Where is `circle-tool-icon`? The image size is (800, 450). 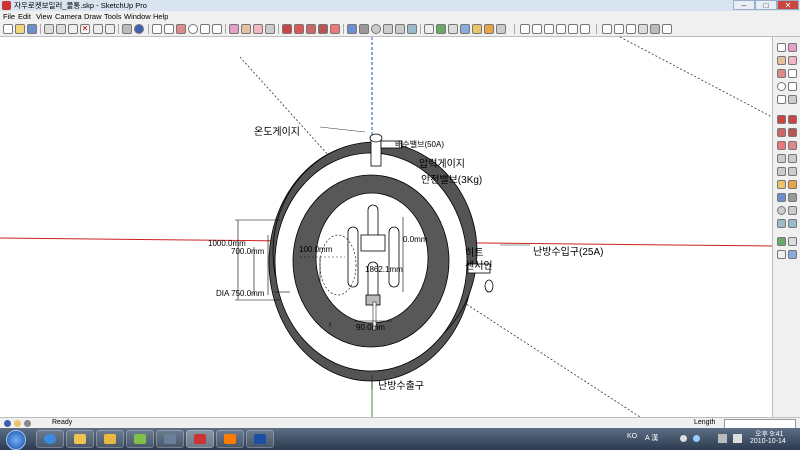 circle-tool-icon is located at coordinates (193, 29).